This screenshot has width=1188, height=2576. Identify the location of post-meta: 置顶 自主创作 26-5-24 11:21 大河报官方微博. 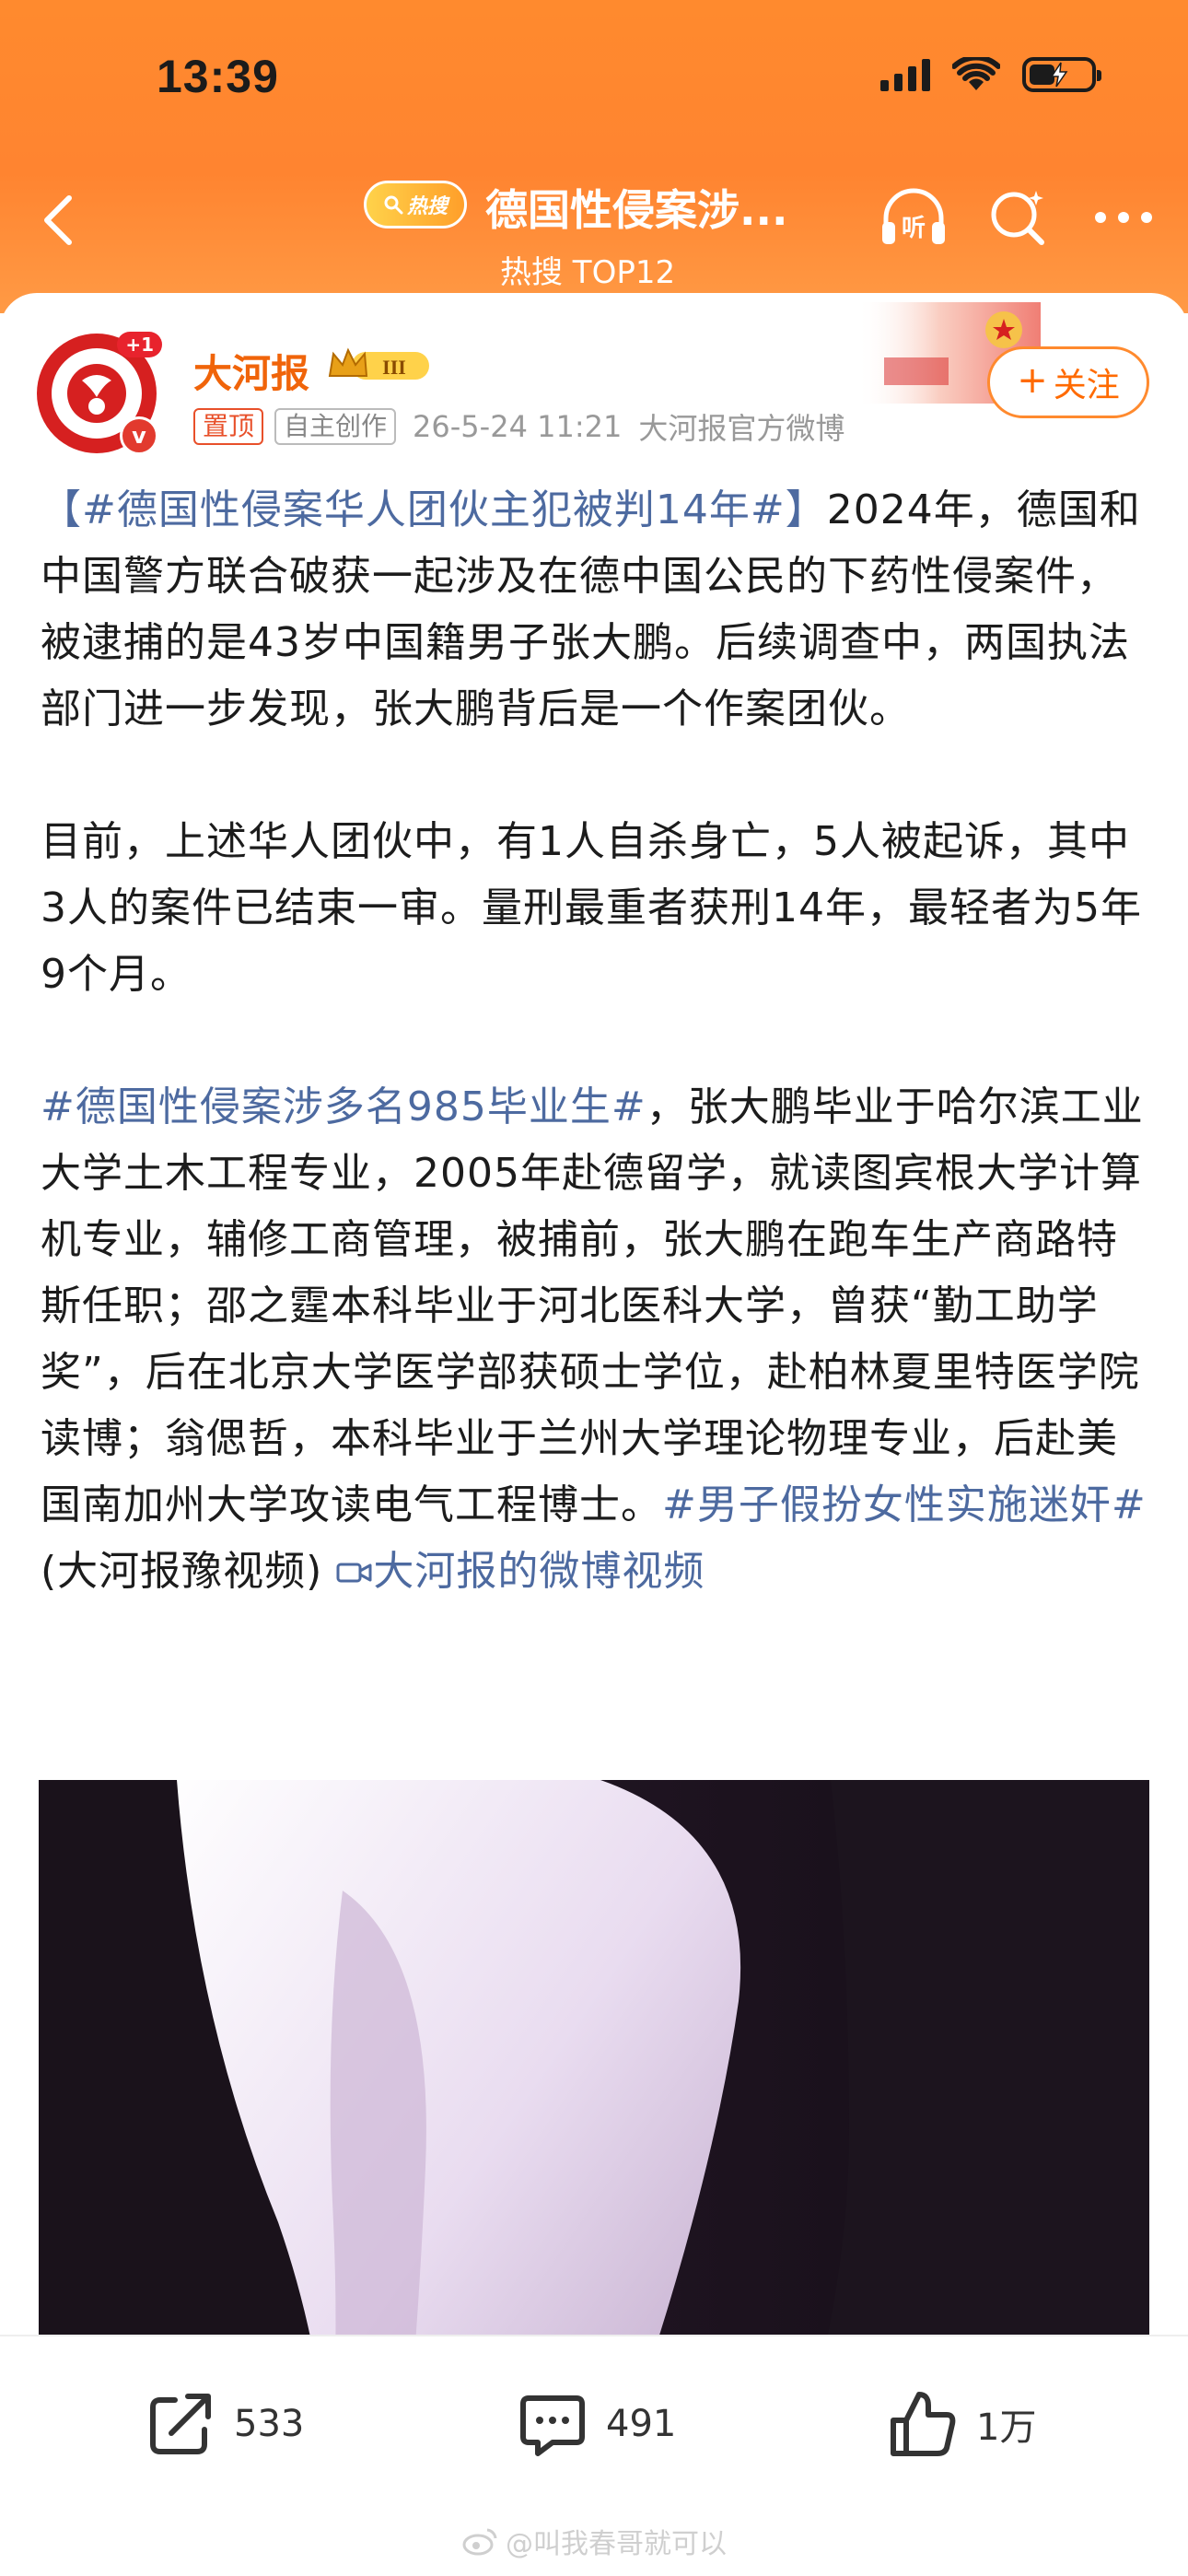
(518, 427).